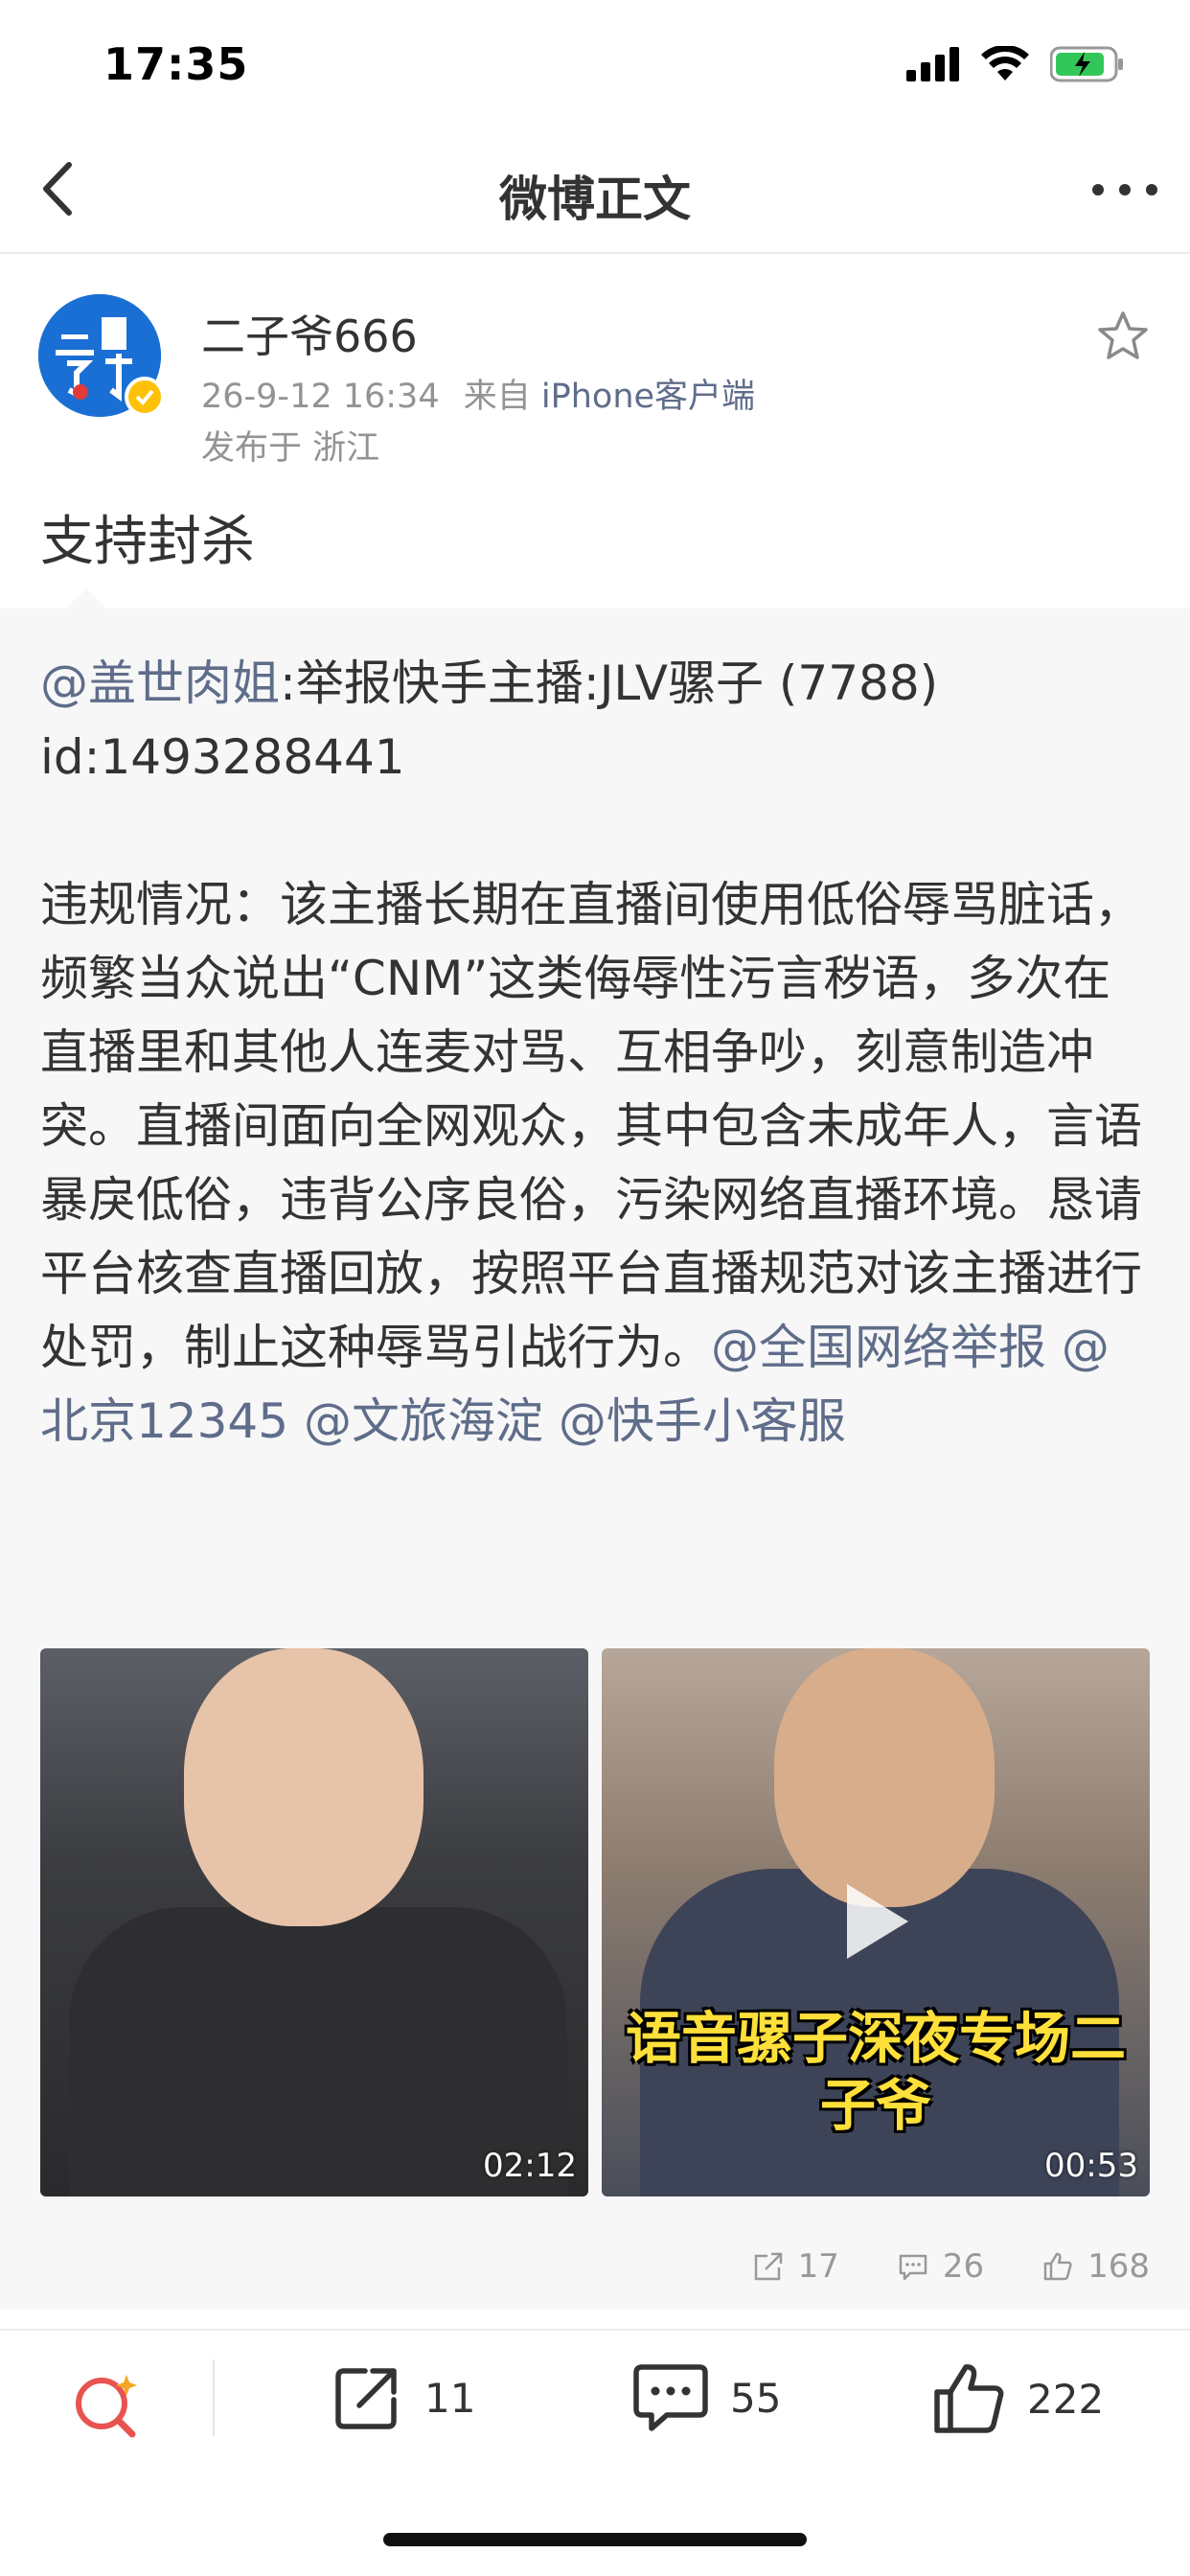 This screenshot has width=1190, height=2576. Describe the element at coordinates (86, 599) in the screenshot. I see `repost-notch` at that location.